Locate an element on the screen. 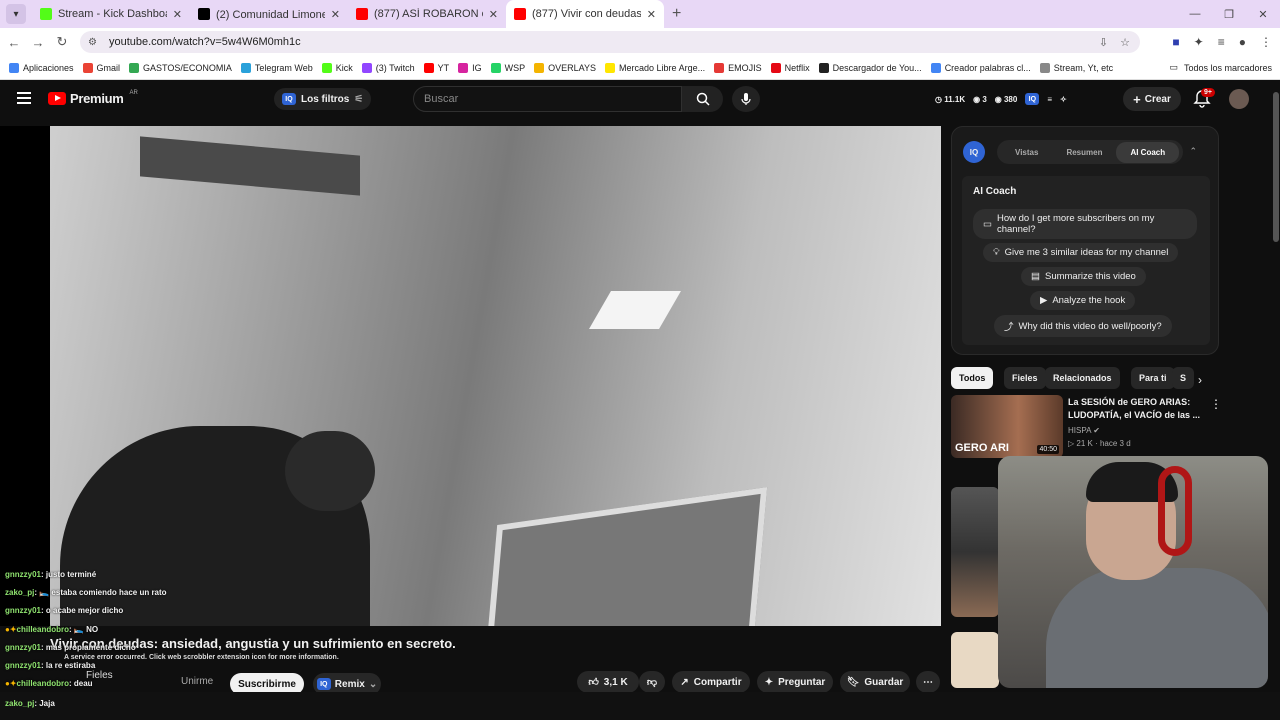 This screenshot has height=720, width=1280. bookmark-item: Kick is located at coordinates (337, 67).